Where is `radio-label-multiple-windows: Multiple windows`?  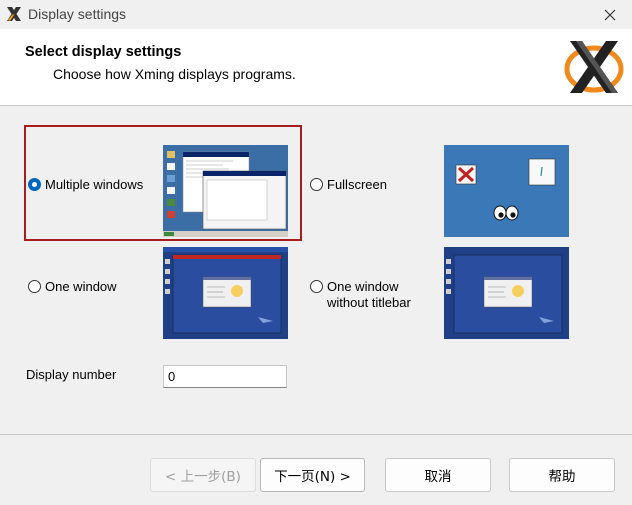 radio-label-multiple-windows: Multiple windows is located at coordinates (94, 184).